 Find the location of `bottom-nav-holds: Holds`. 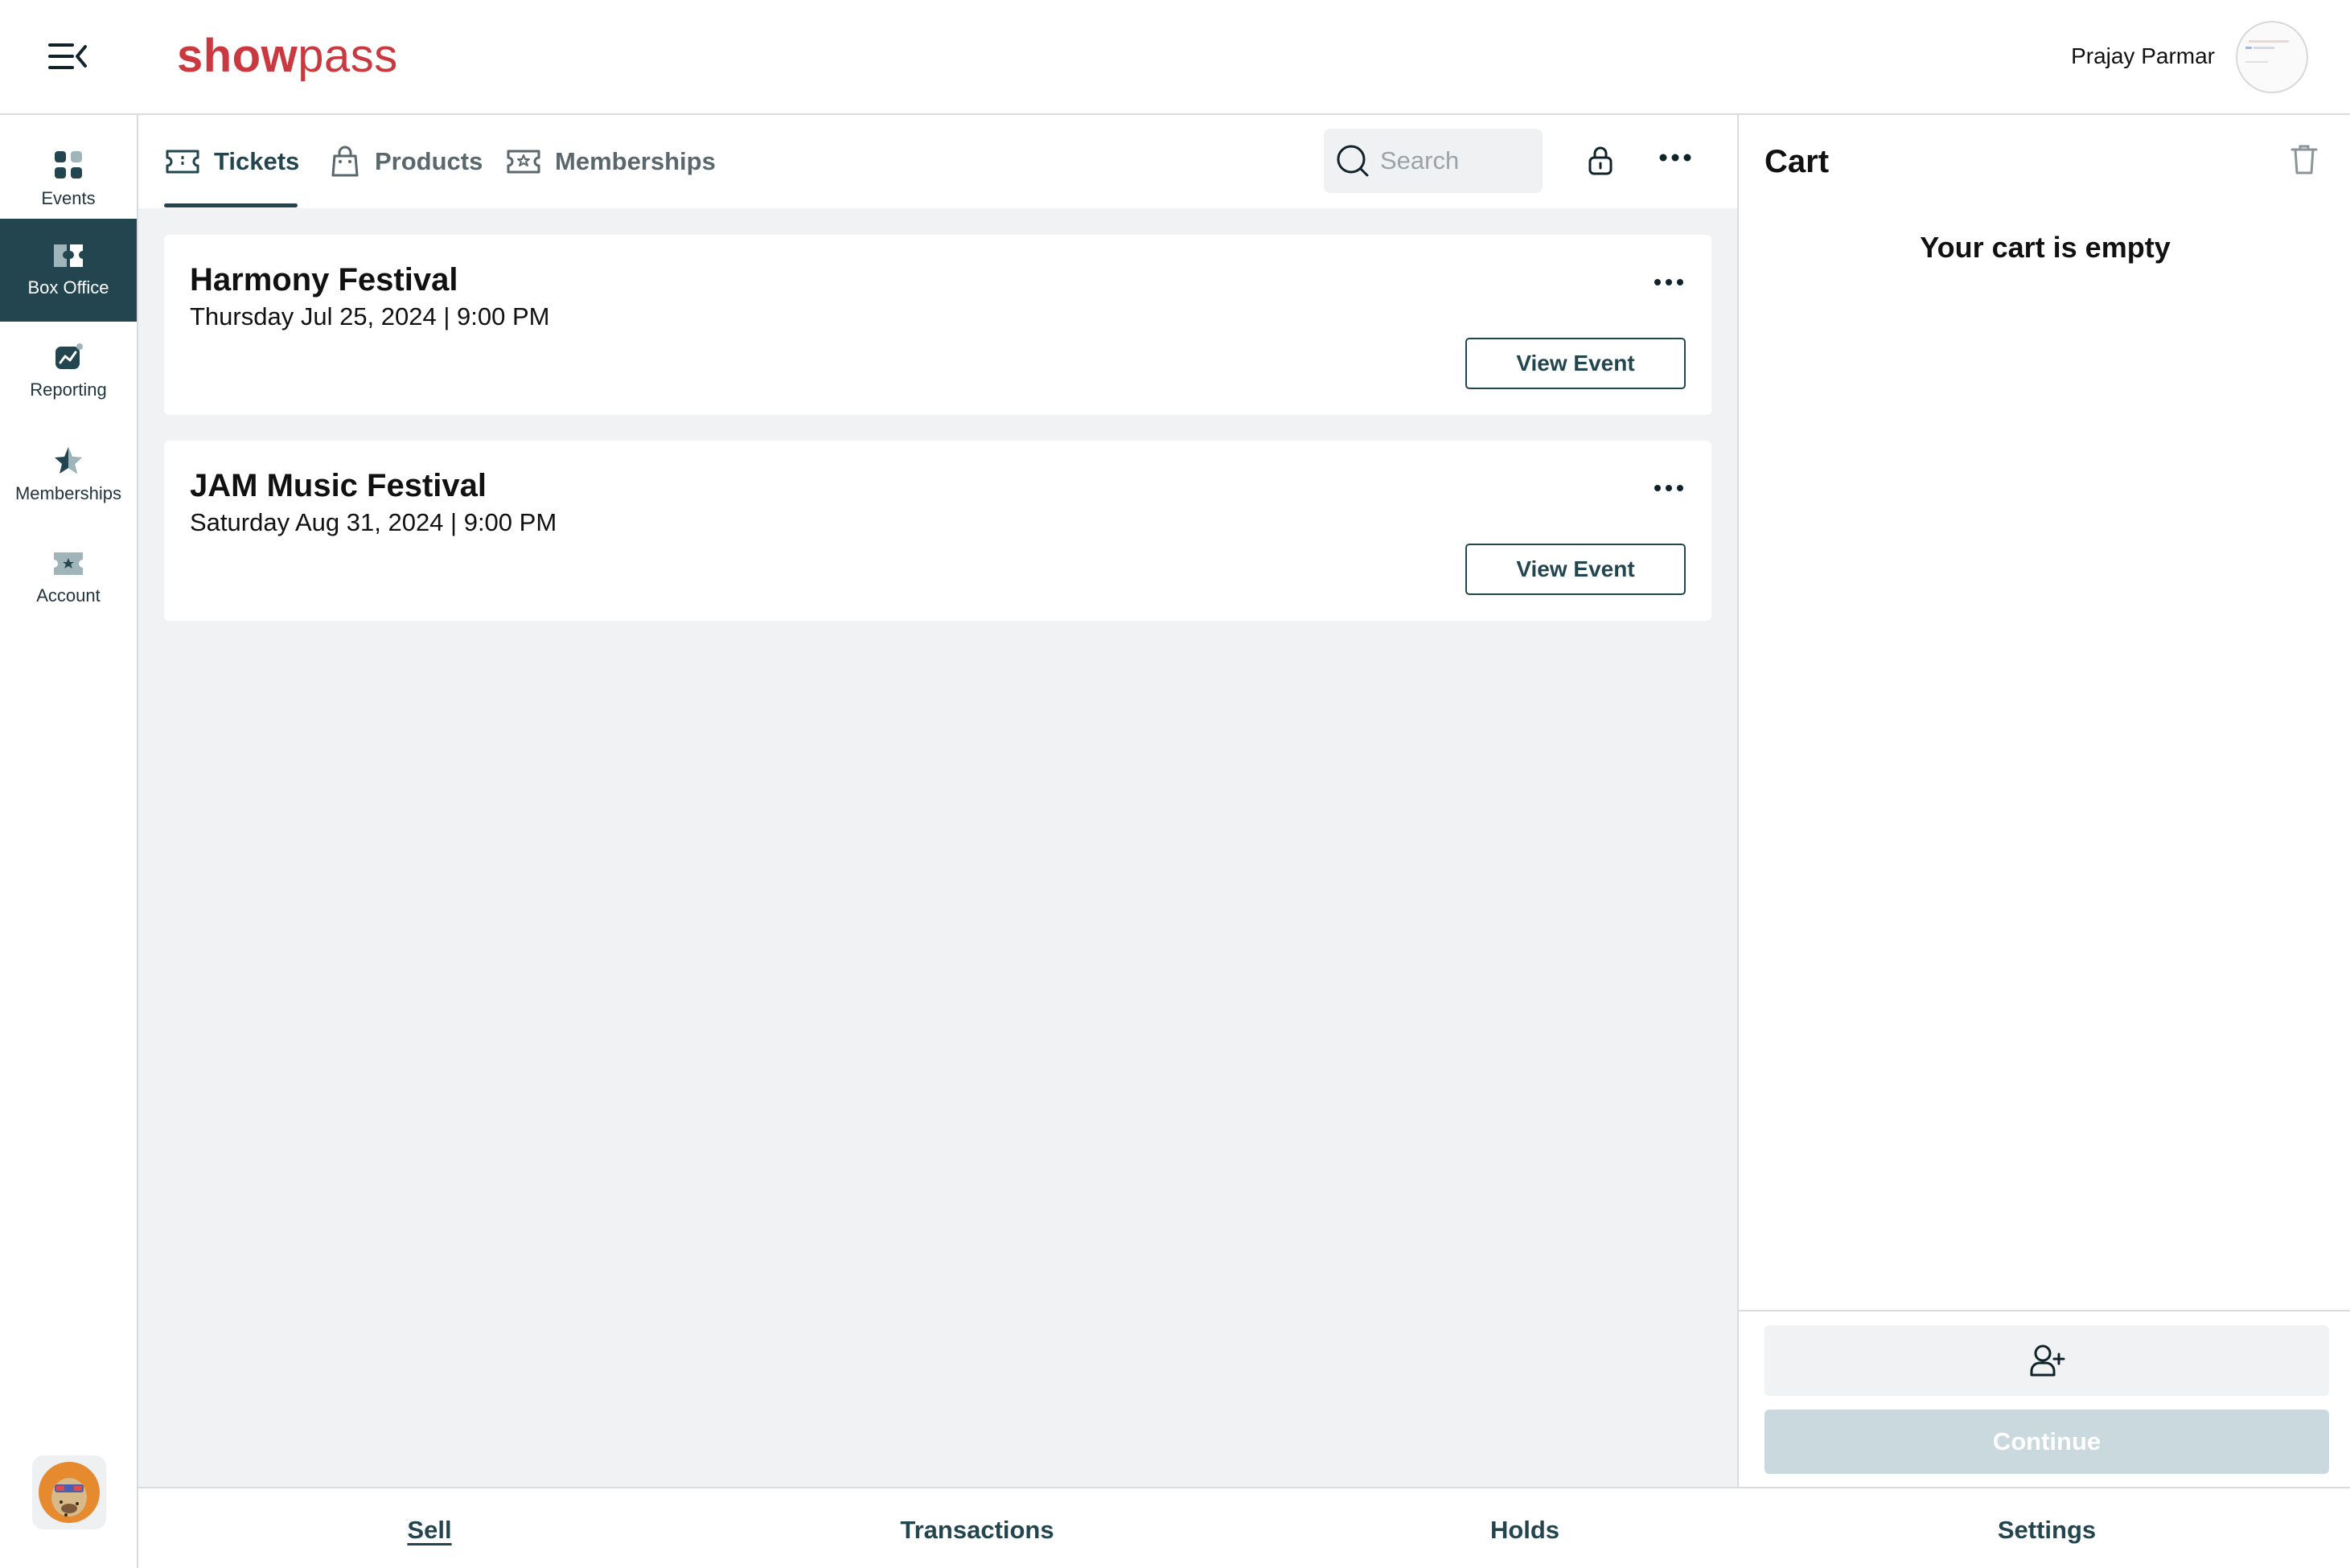

bottom-nav-holds: Holds is located at coordinates (1524, 1530).